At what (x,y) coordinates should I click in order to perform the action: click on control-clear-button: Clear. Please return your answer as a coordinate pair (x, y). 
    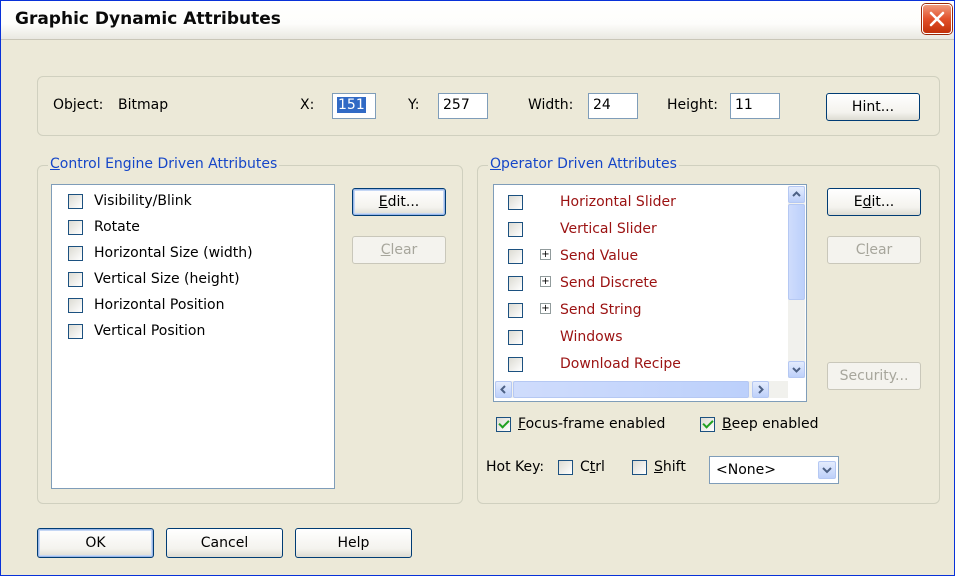
    Looking at the image, I should click on (399, 250).